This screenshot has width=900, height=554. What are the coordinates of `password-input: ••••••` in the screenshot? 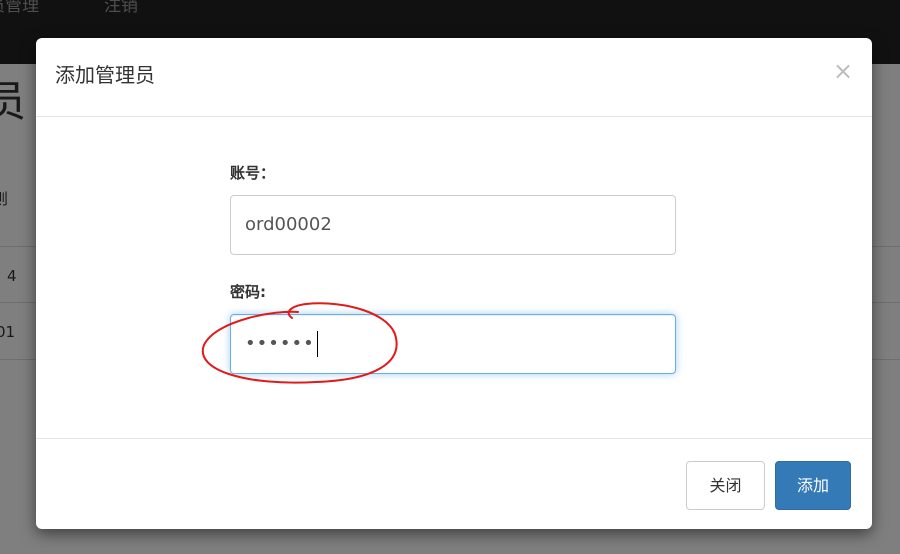 It's located at (453, 344).